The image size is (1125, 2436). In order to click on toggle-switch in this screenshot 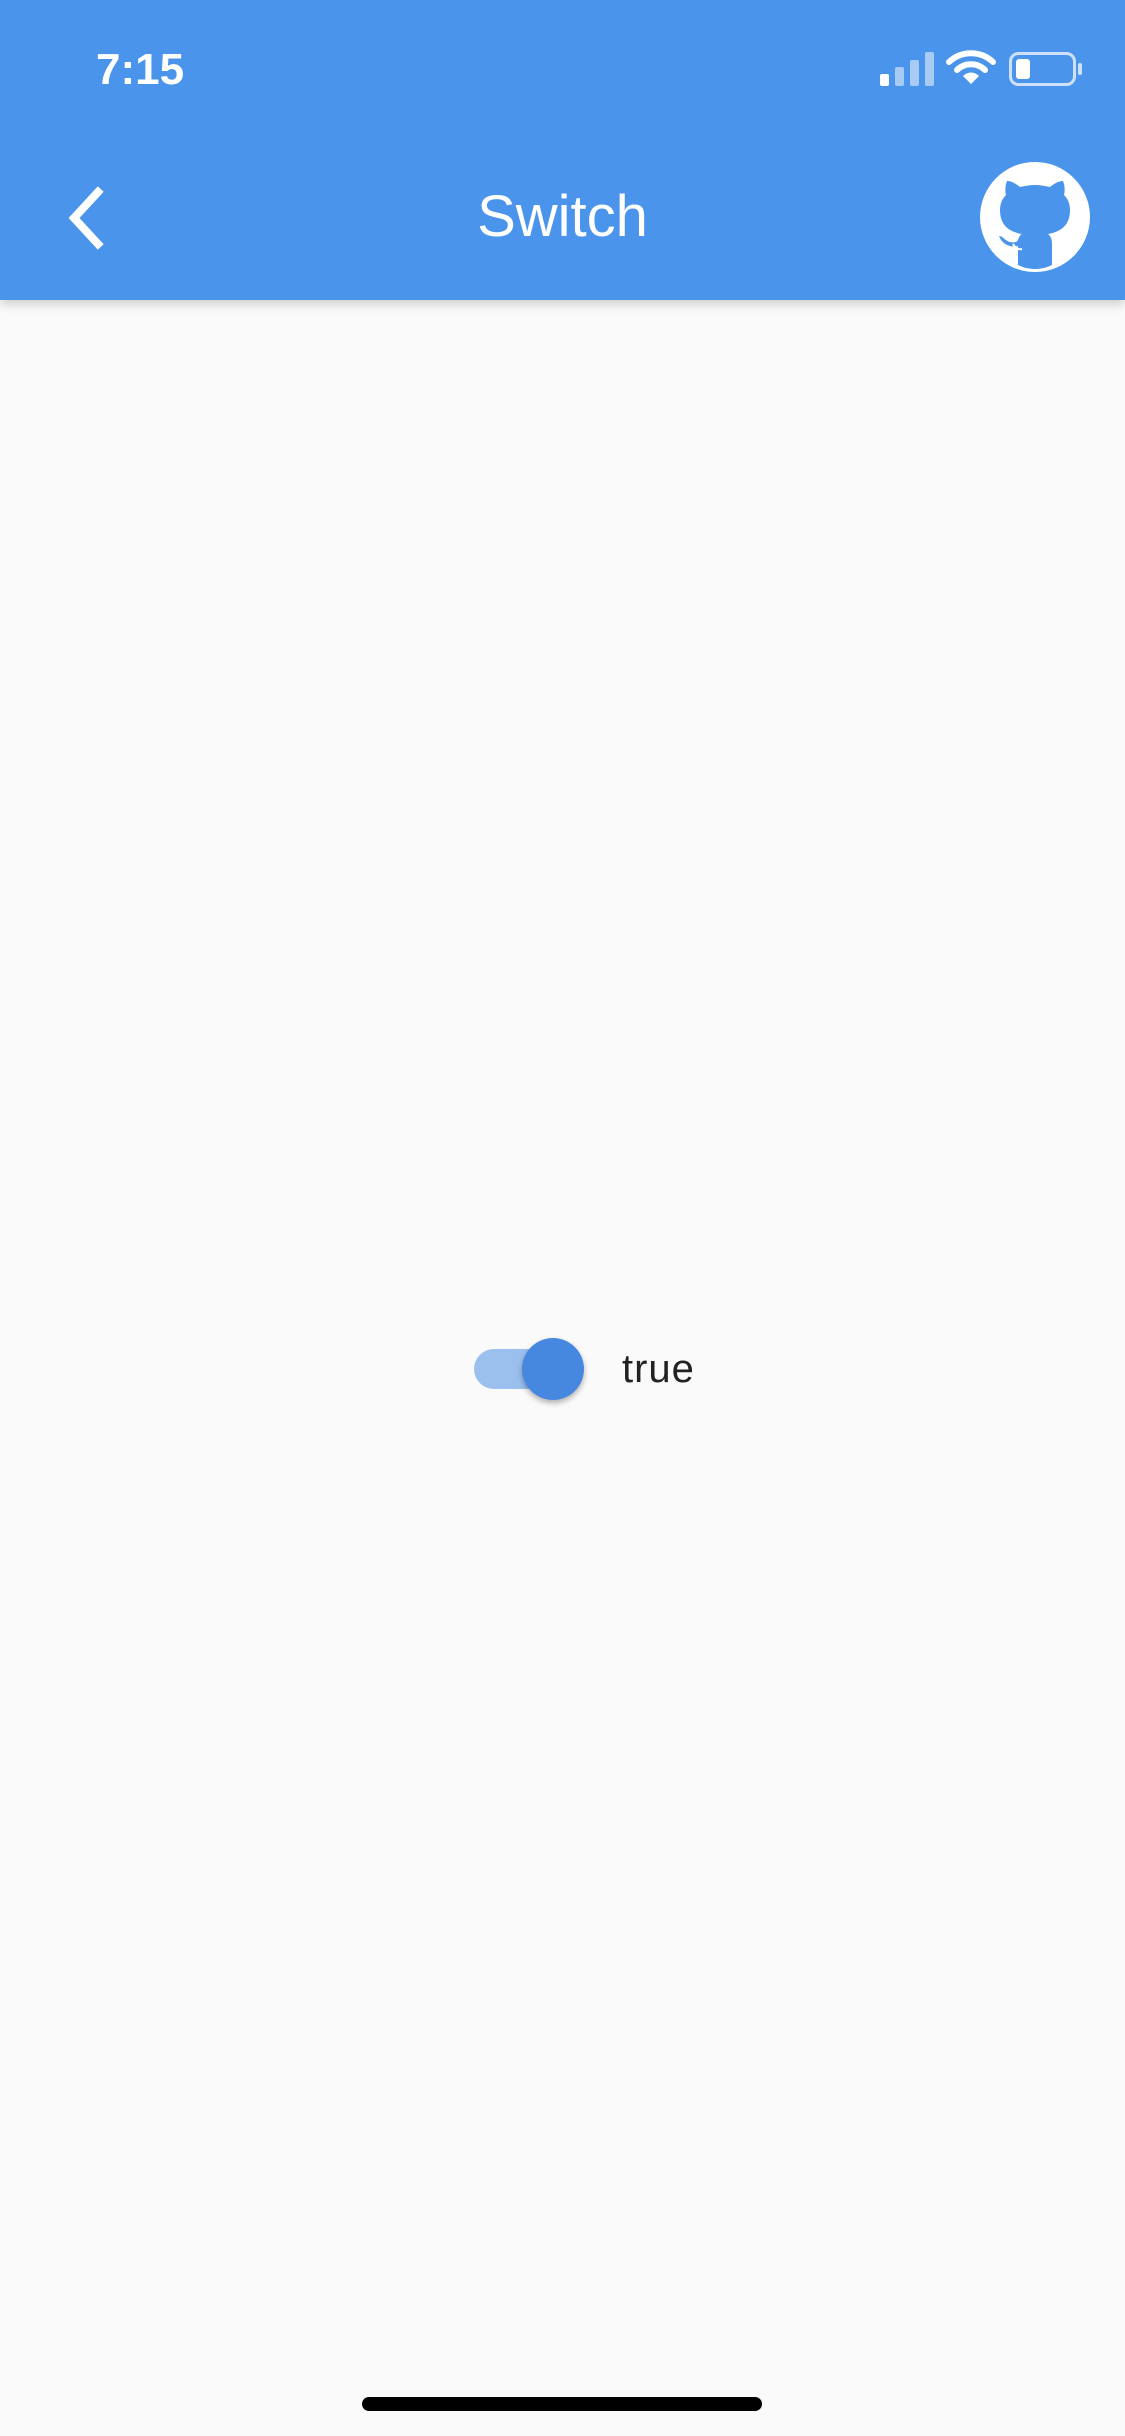, I will do `click(529, 1369)`.